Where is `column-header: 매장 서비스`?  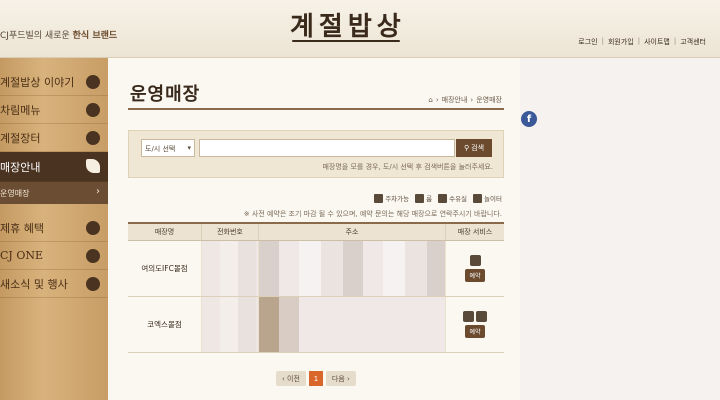
column-header: 매장 서비스 is located at coordinates (475, 232).